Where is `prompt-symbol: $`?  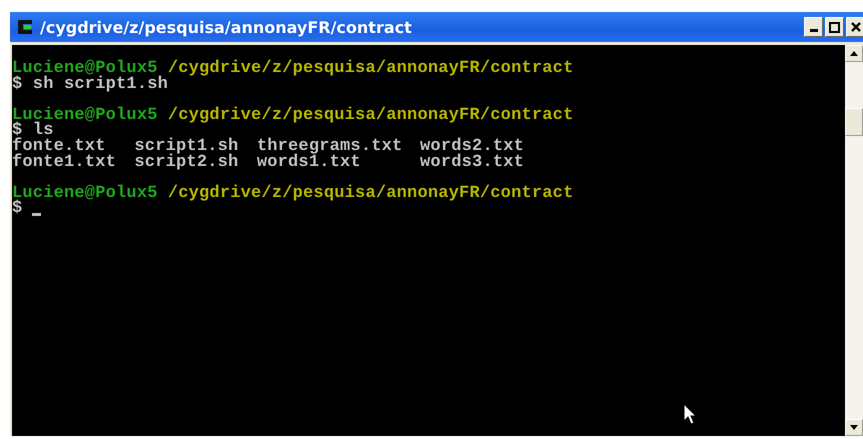 prompt-symbol: $ is located at coordinates (17, 209).